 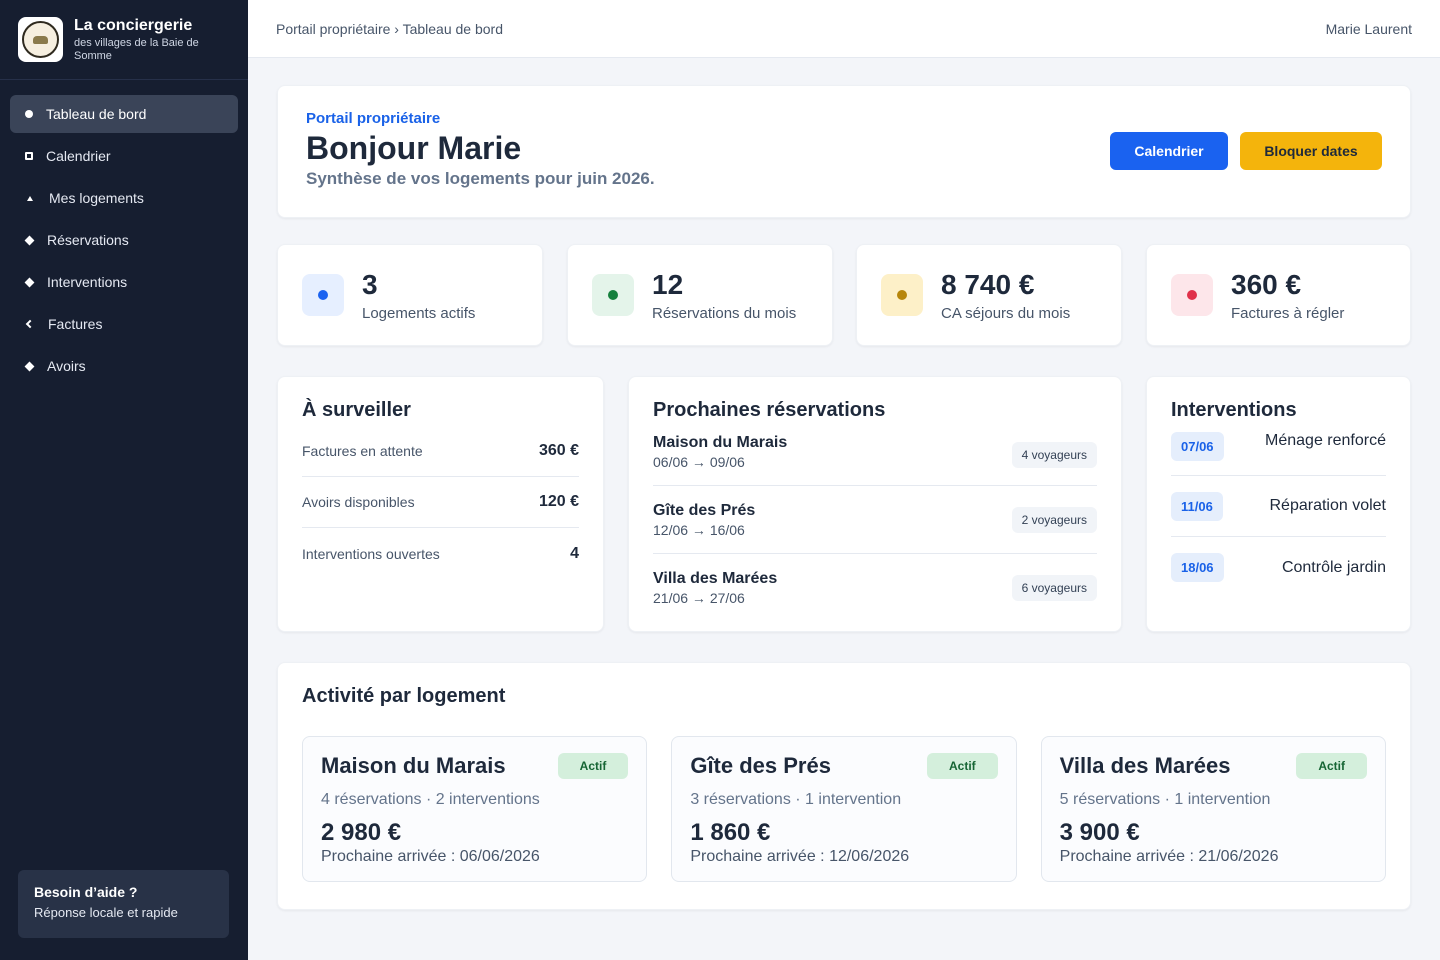 What do you see at coordinates (574, 553) in the screenshot?
I see `watch-value: 4` at bounding box center [574, 553].